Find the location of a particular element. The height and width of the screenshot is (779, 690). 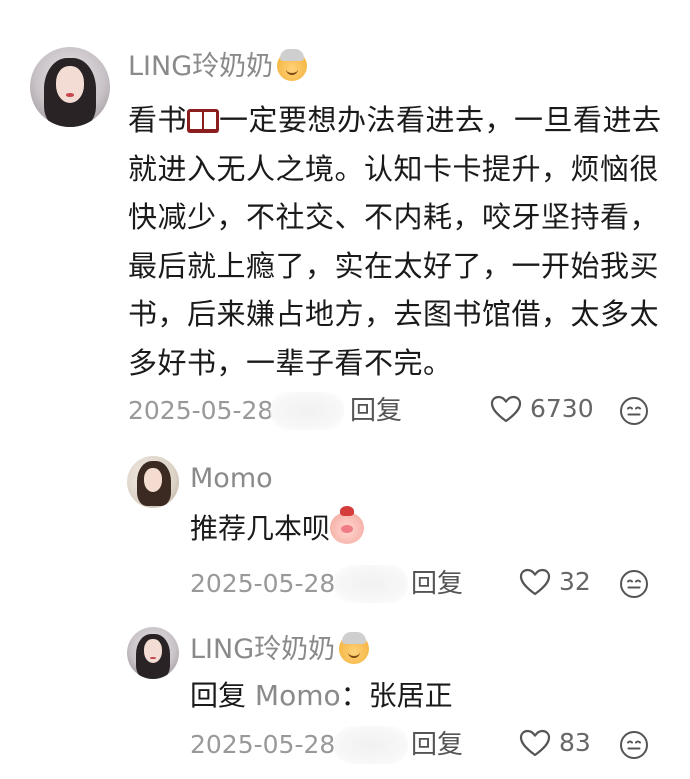

like-button: 6730 is located at coordinates (542, 408).